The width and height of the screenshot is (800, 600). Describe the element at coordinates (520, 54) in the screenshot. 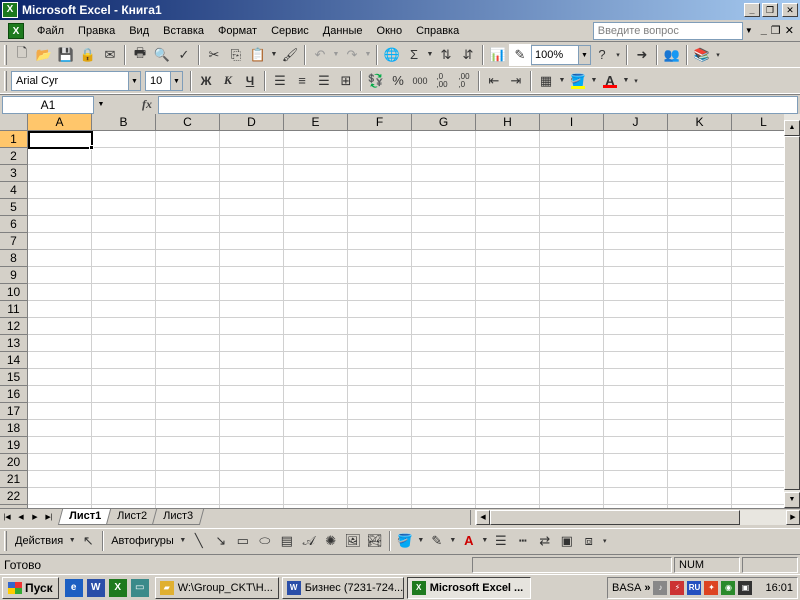

I see `drawing-toggle-icon: ✎` at that location.